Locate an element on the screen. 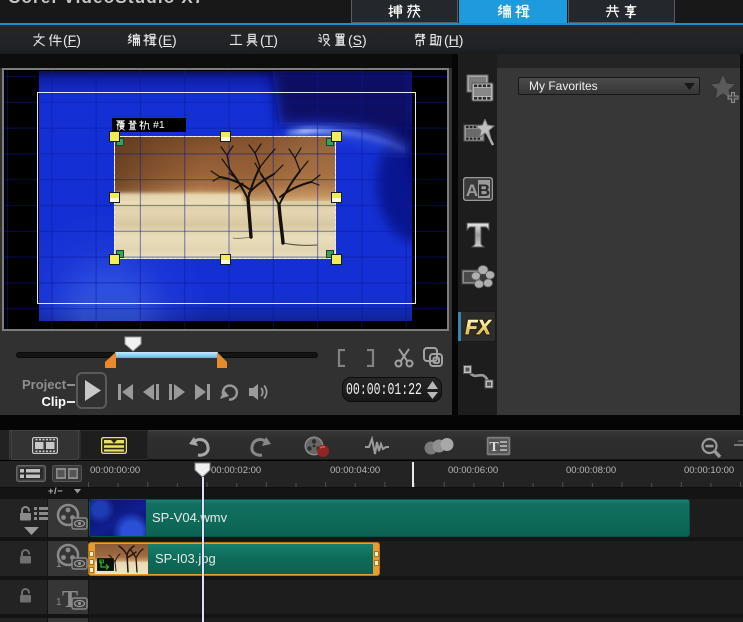 This screenshot has width=743, height=622. svg-text: A is located at coordinates (472, 190).